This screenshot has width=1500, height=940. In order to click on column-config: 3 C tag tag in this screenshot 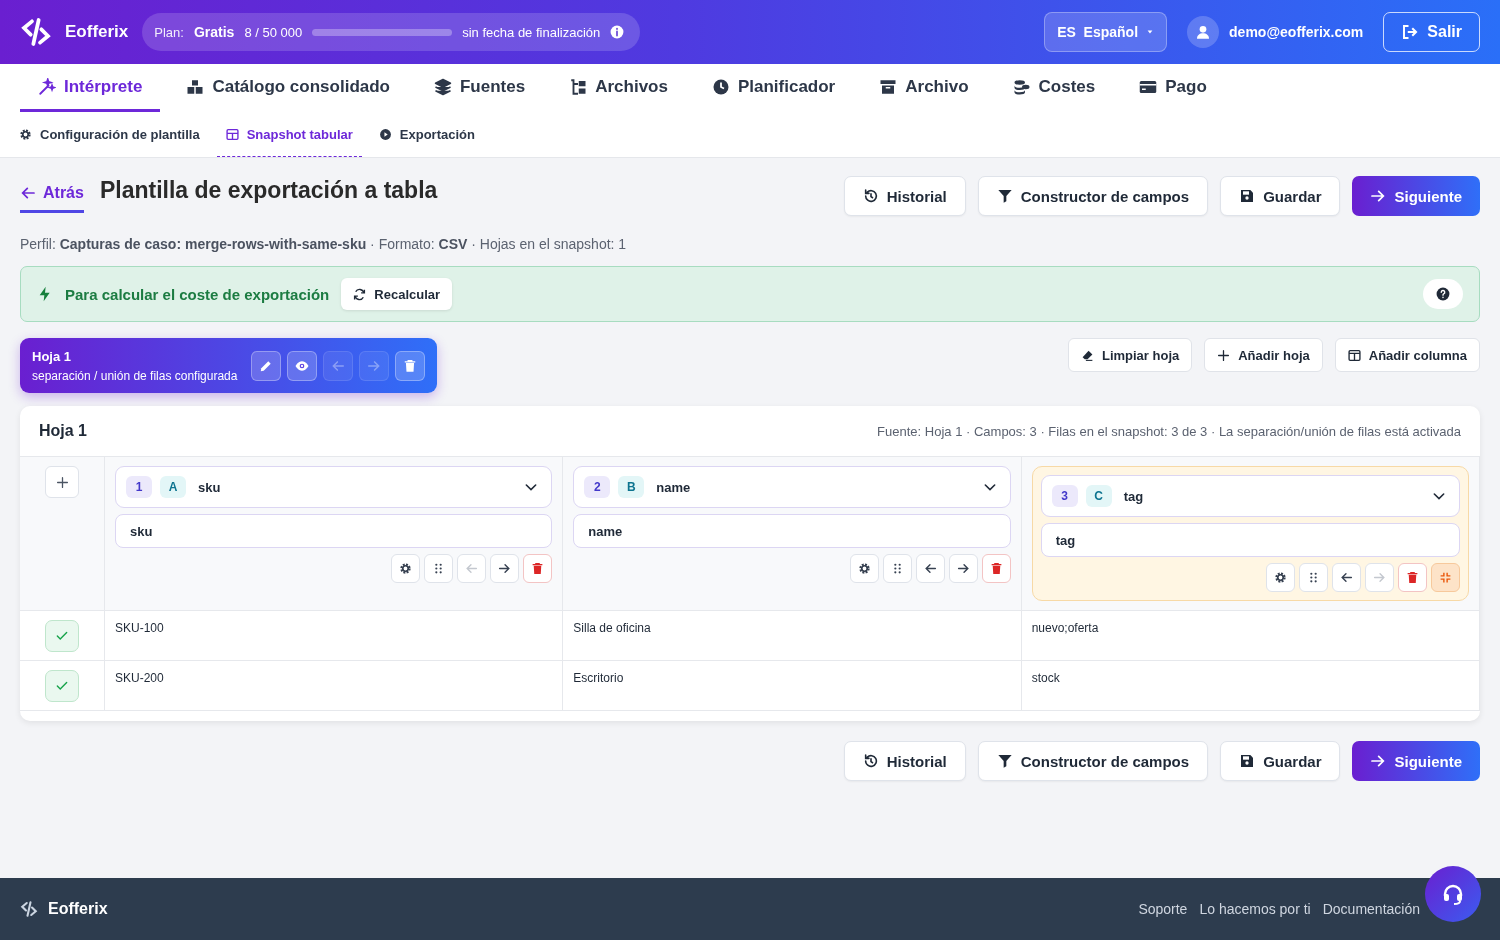, I will do `click(1250, 533)`.